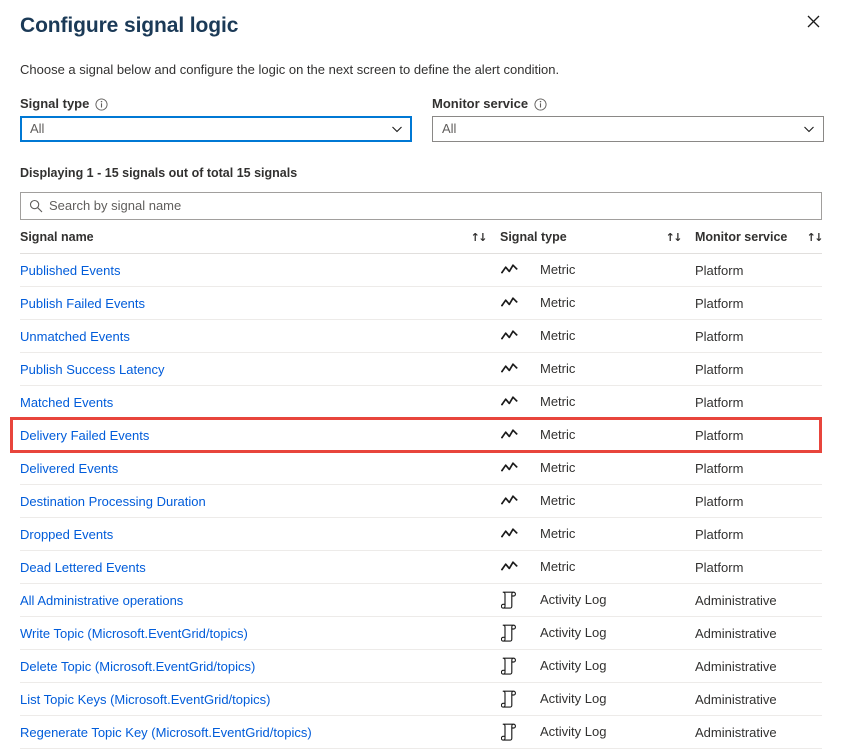 The height and width of the screenshot is (749, 842). I want to click on signal-name-link: Matched Events, so click(66, 402).